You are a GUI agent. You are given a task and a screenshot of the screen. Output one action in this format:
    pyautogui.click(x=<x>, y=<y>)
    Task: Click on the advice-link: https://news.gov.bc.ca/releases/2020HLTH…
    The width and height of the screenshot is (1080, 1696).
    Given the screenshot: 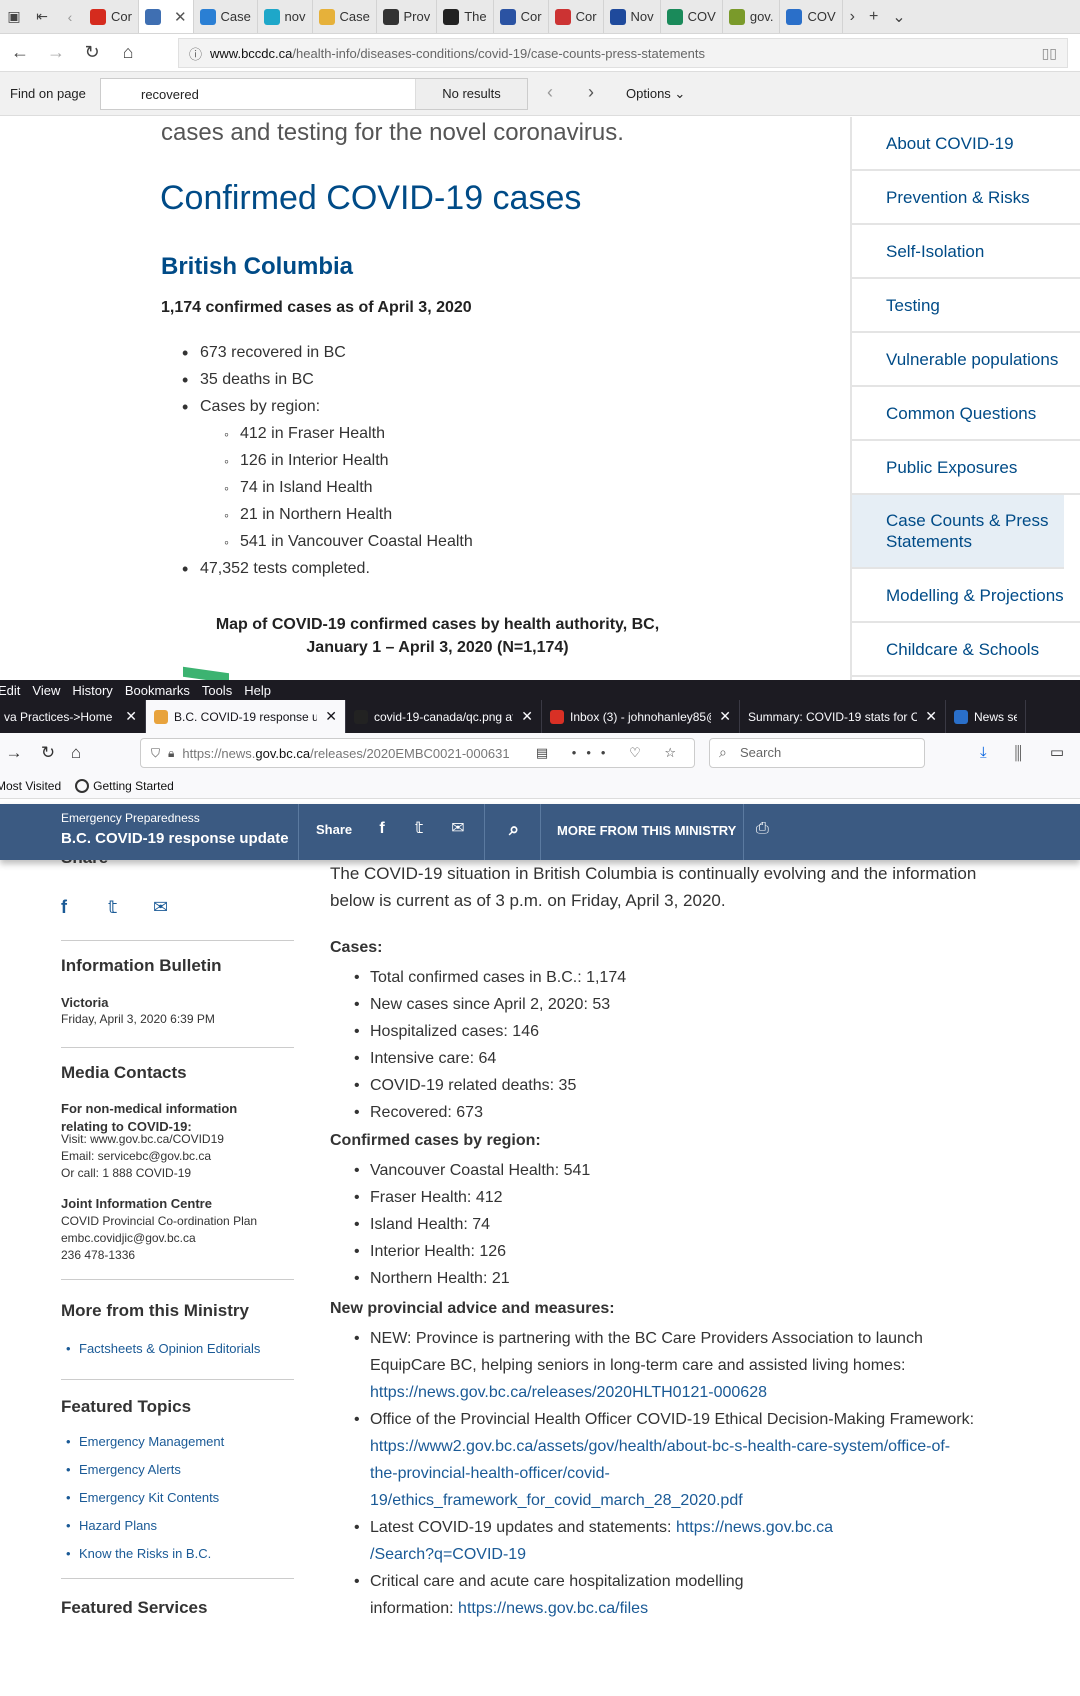 What is the action you would take?
    pyautogui.click(x=568, y=1392)
    